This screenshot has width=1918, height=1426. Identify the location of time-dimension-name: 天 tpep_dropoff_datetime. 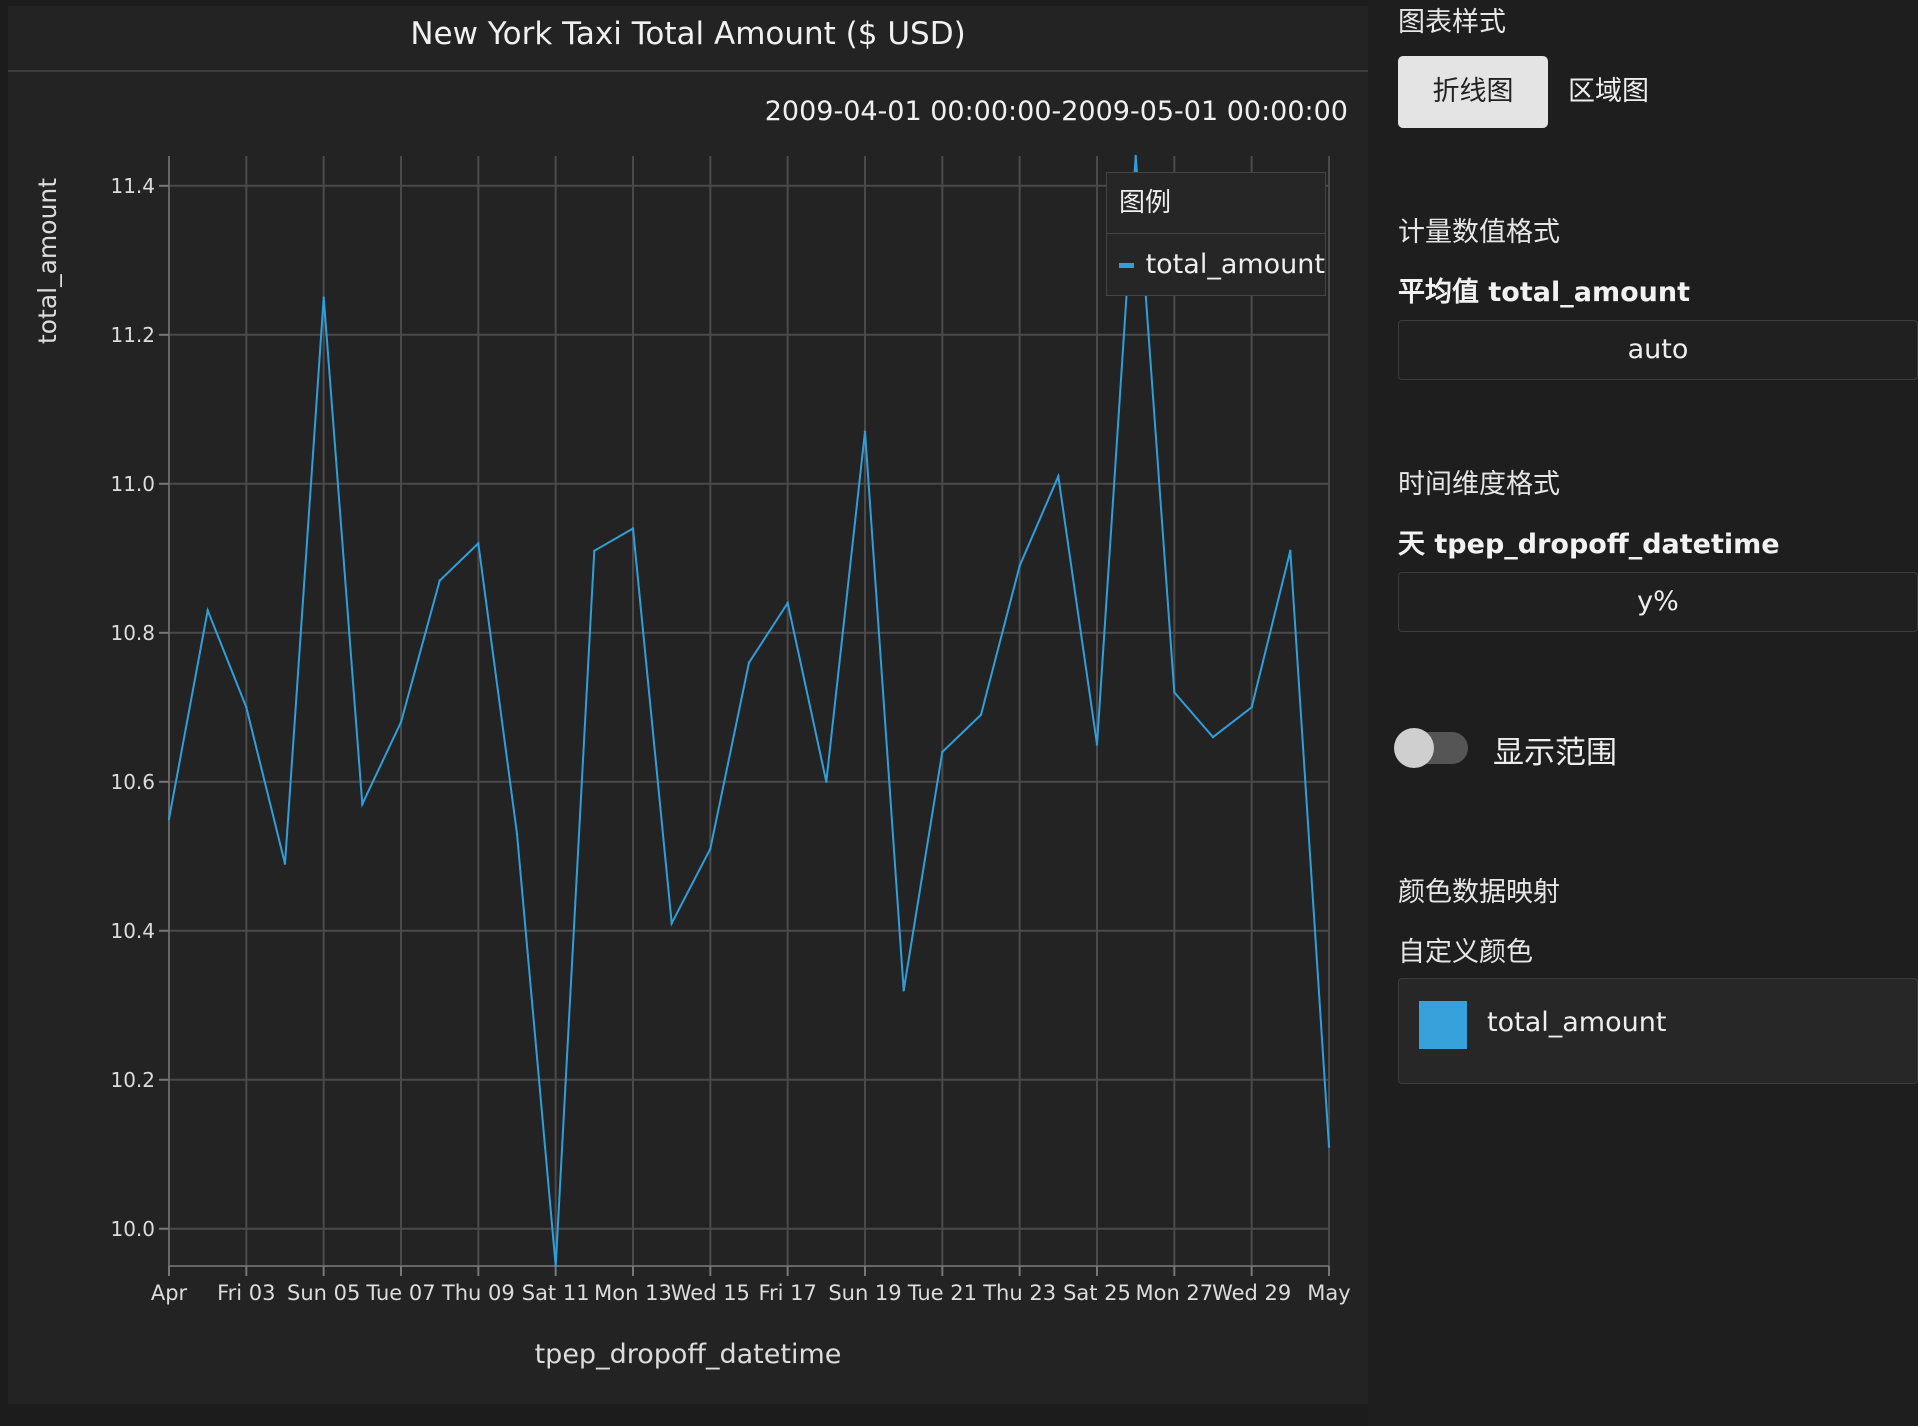
(1589, 544).